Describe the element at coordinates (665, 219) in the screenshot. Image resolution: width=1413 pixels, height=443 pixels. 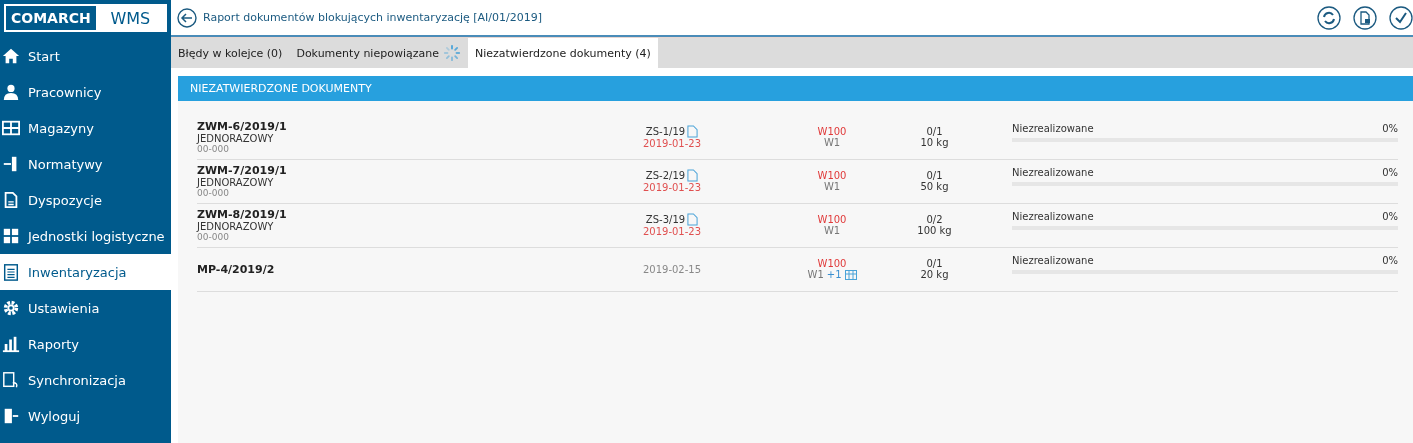
I see `source-document: ZS-3/19` at that location.